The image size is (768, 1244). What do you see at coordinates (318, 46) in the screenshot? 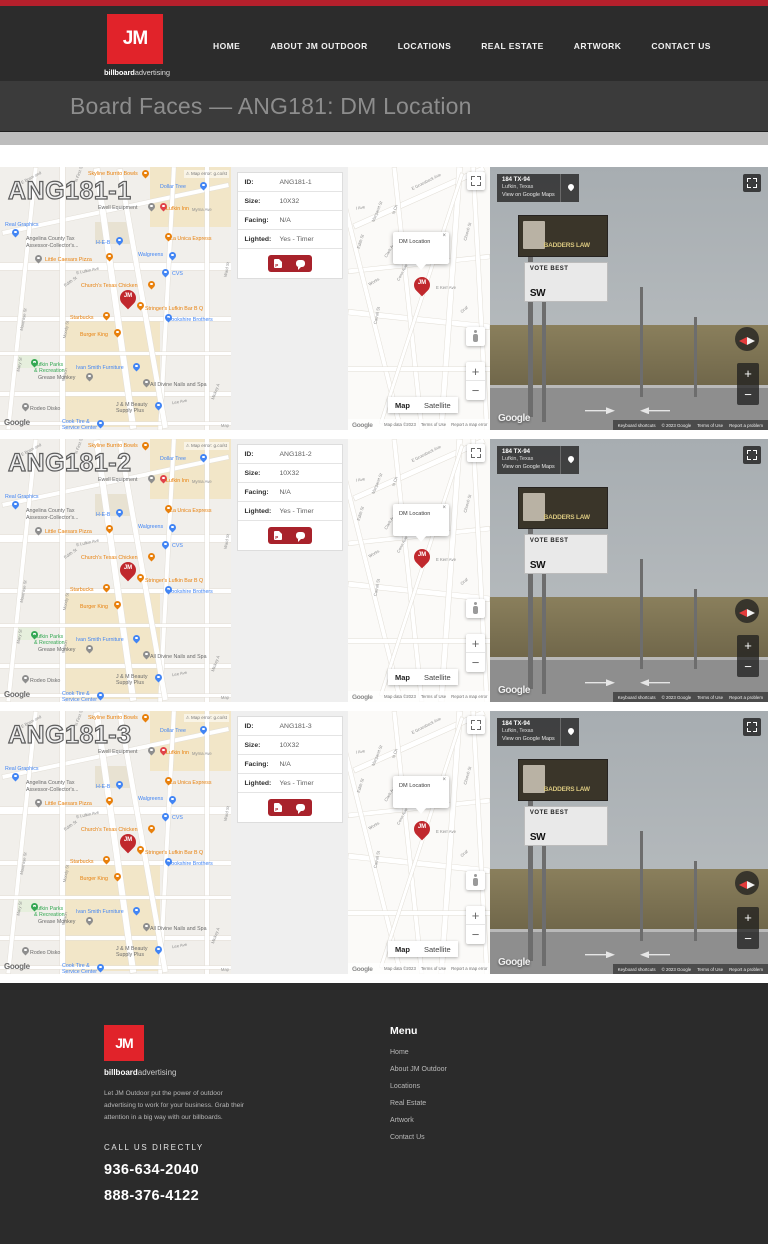
I see `nav-item-about: ABOUT JM OUTDOOR` at bounding box center [318, 46].